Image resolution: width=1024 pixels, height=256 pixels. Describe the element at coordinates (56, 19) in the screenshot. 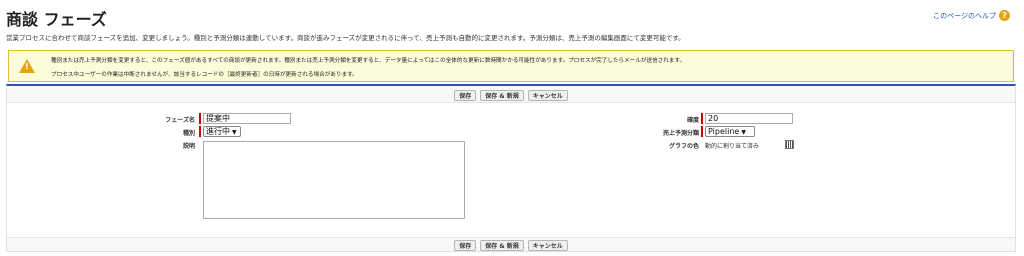

I see `page-title: 商談 フェーズ` at that location.